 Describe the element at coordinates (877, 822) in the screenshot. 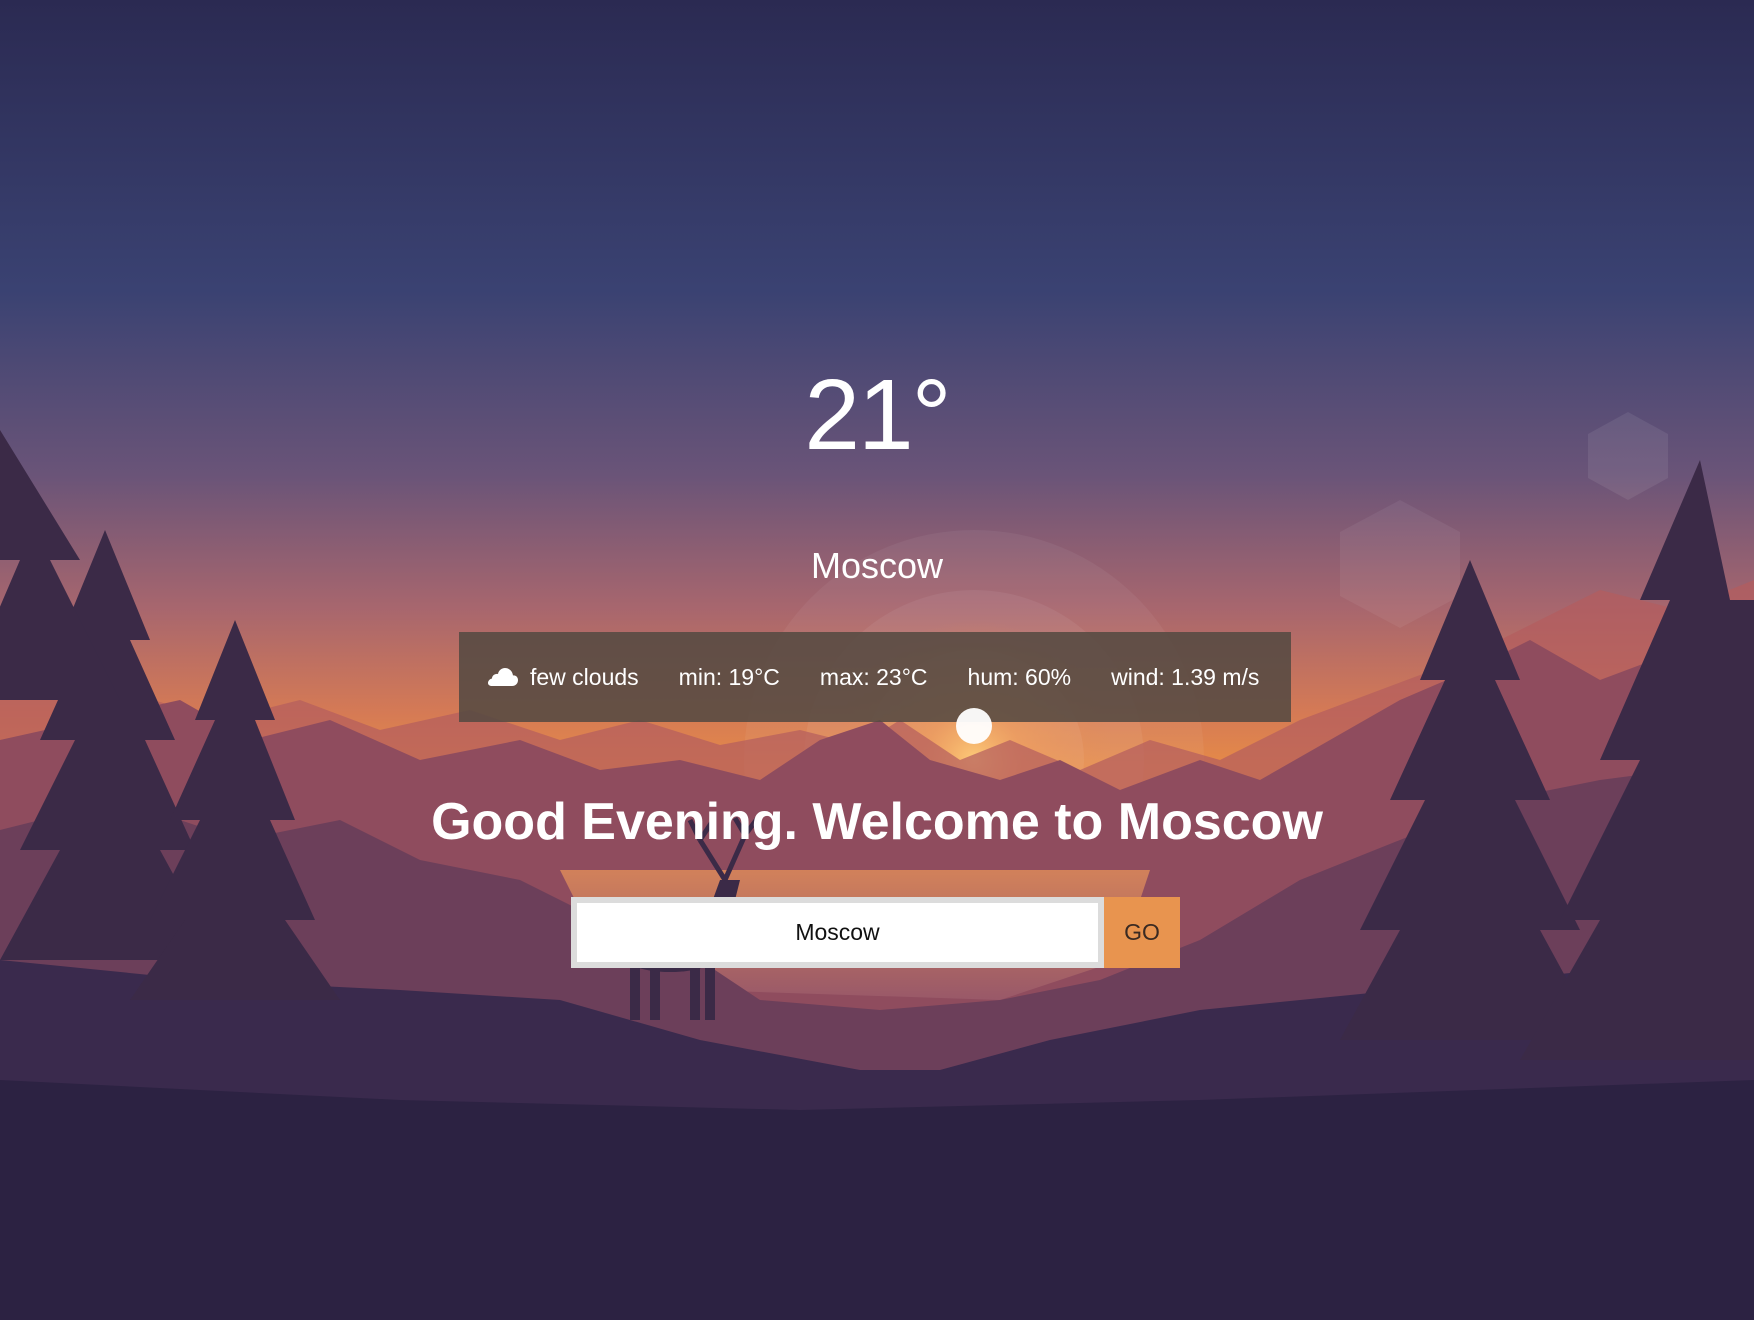

I see `greeting-heading: Good Evening. Welcome to Moscow` at that location.